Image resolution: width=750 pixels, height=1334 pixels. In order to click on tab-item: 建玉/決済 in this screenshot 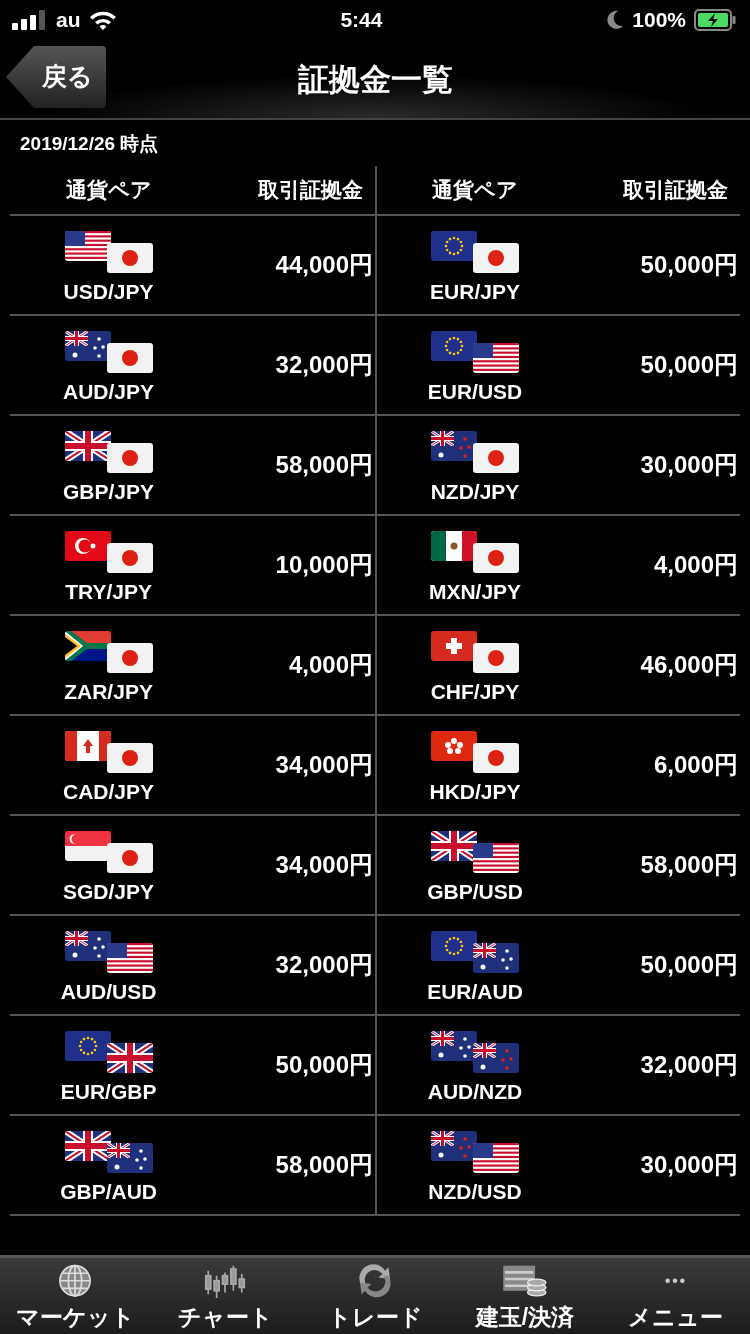, I will do `click(525, 1296)`.